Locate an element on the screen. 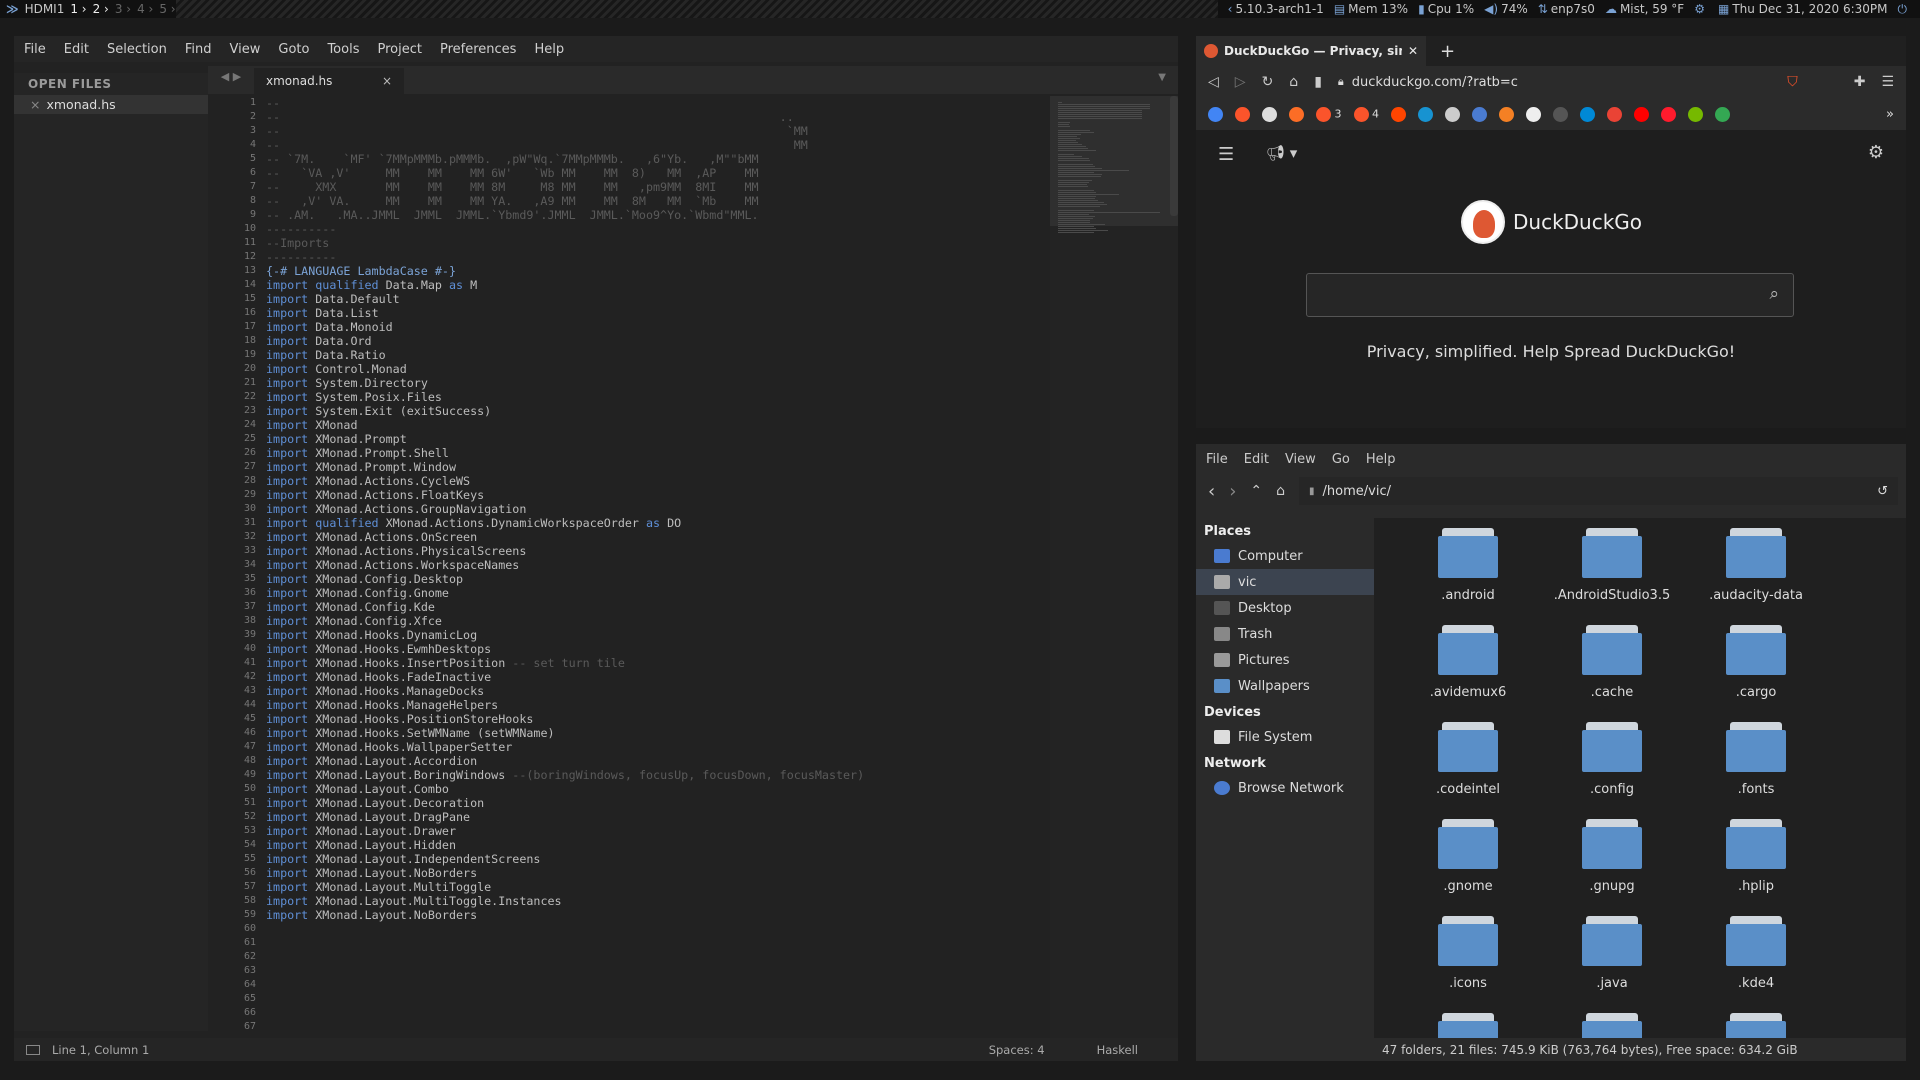 This screenshot has width=1920, height=1080. gear-icon: ⚙ is located at coordinates (1699, 9).